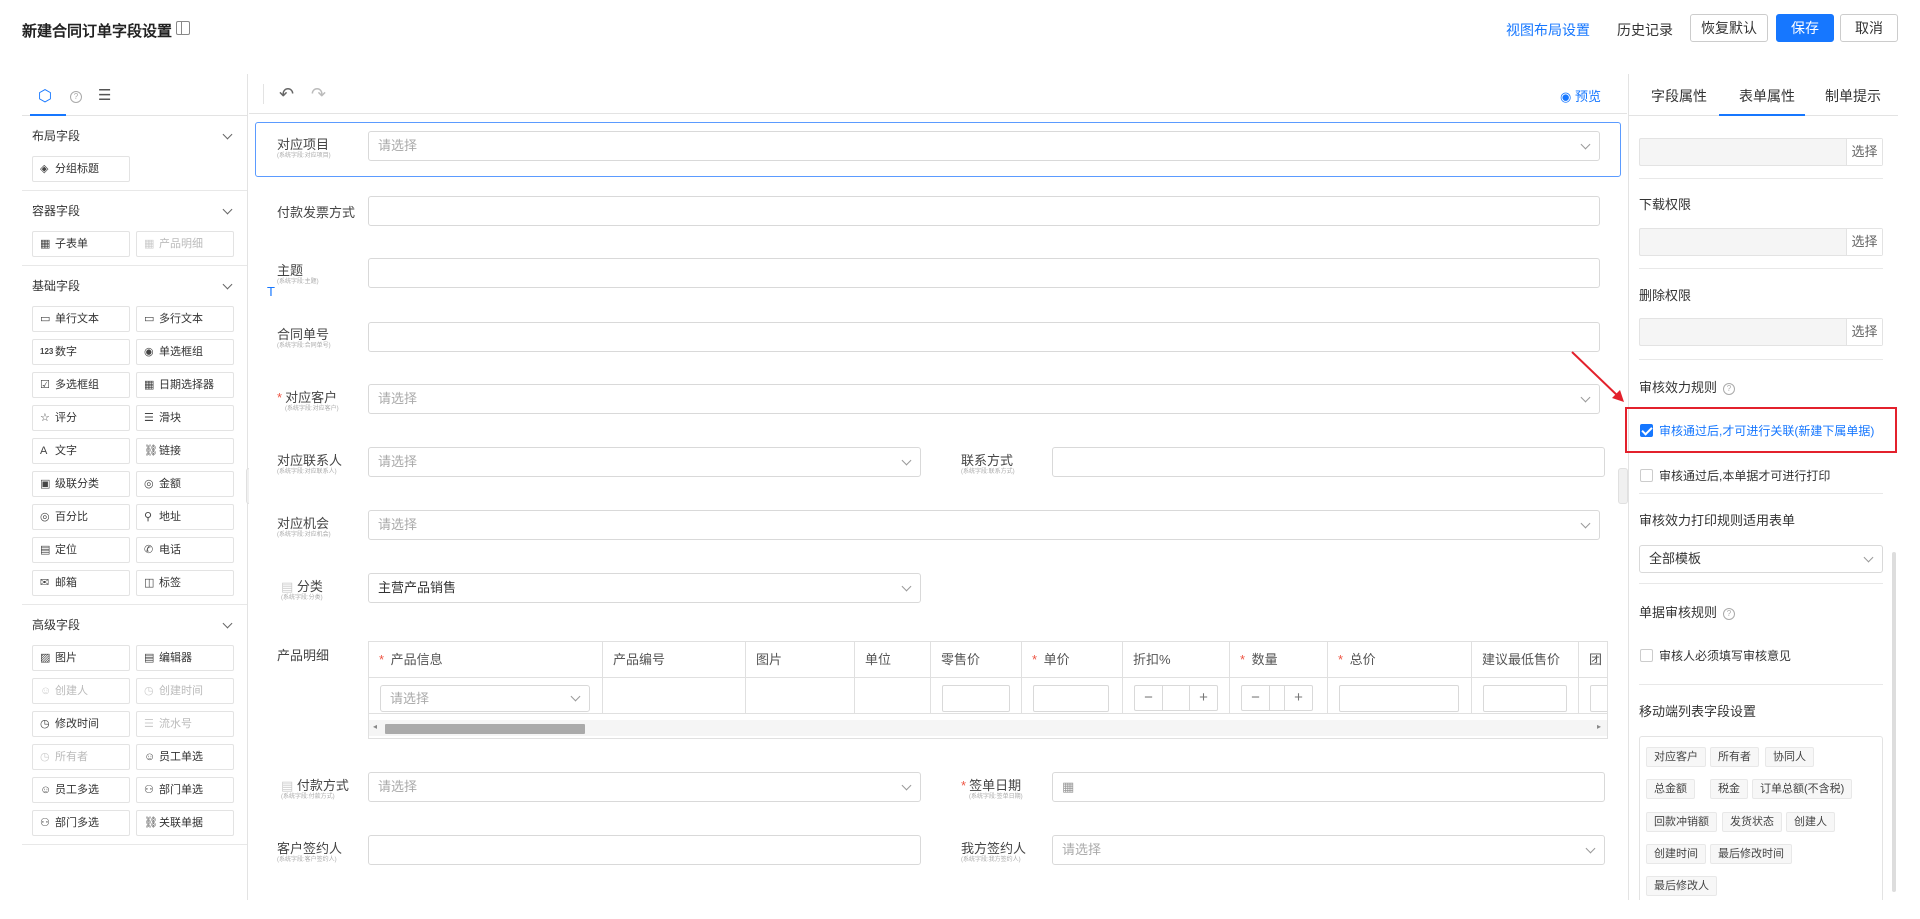 The height and width of the screenshot is (919, 1920). What do you see at coordinates (1767, 96) in the screenshot?
I see `tab-form-props: 表单属性` at bounding box center [1767, 96].